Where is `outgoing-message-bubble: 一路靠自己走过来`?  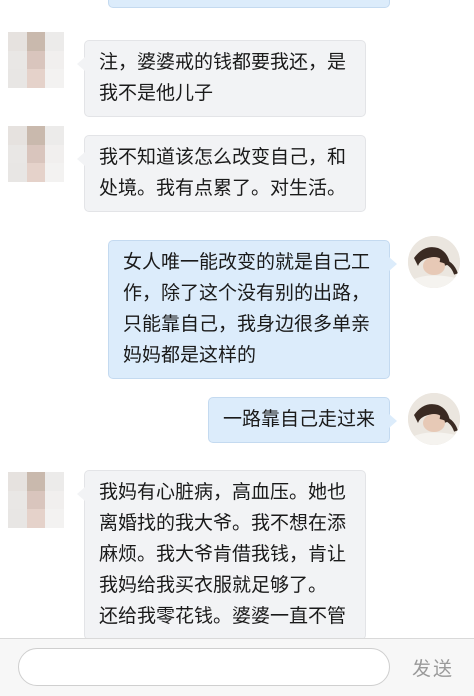
outgoing-message-bubble: 一路靠自己走过来 is located at coordinates (302, 420).